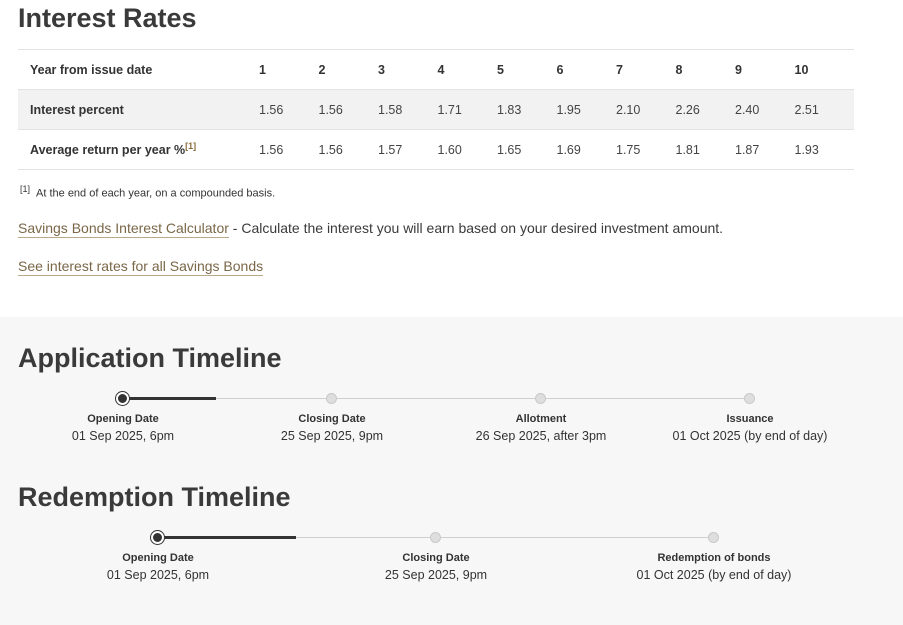  Describe the element at coordinates (509, 149) in the screenshot. I see `table-cell: 1.65` at that location.